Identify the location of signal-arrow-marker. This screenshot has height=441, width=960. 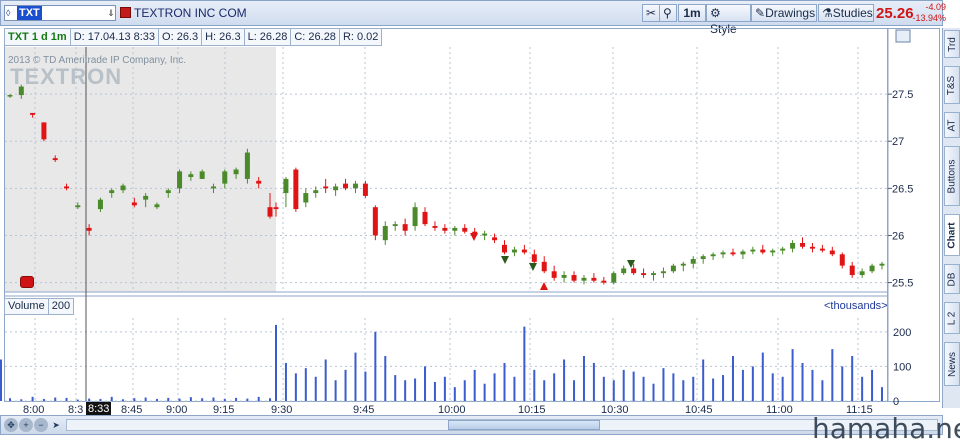
(505, 260).